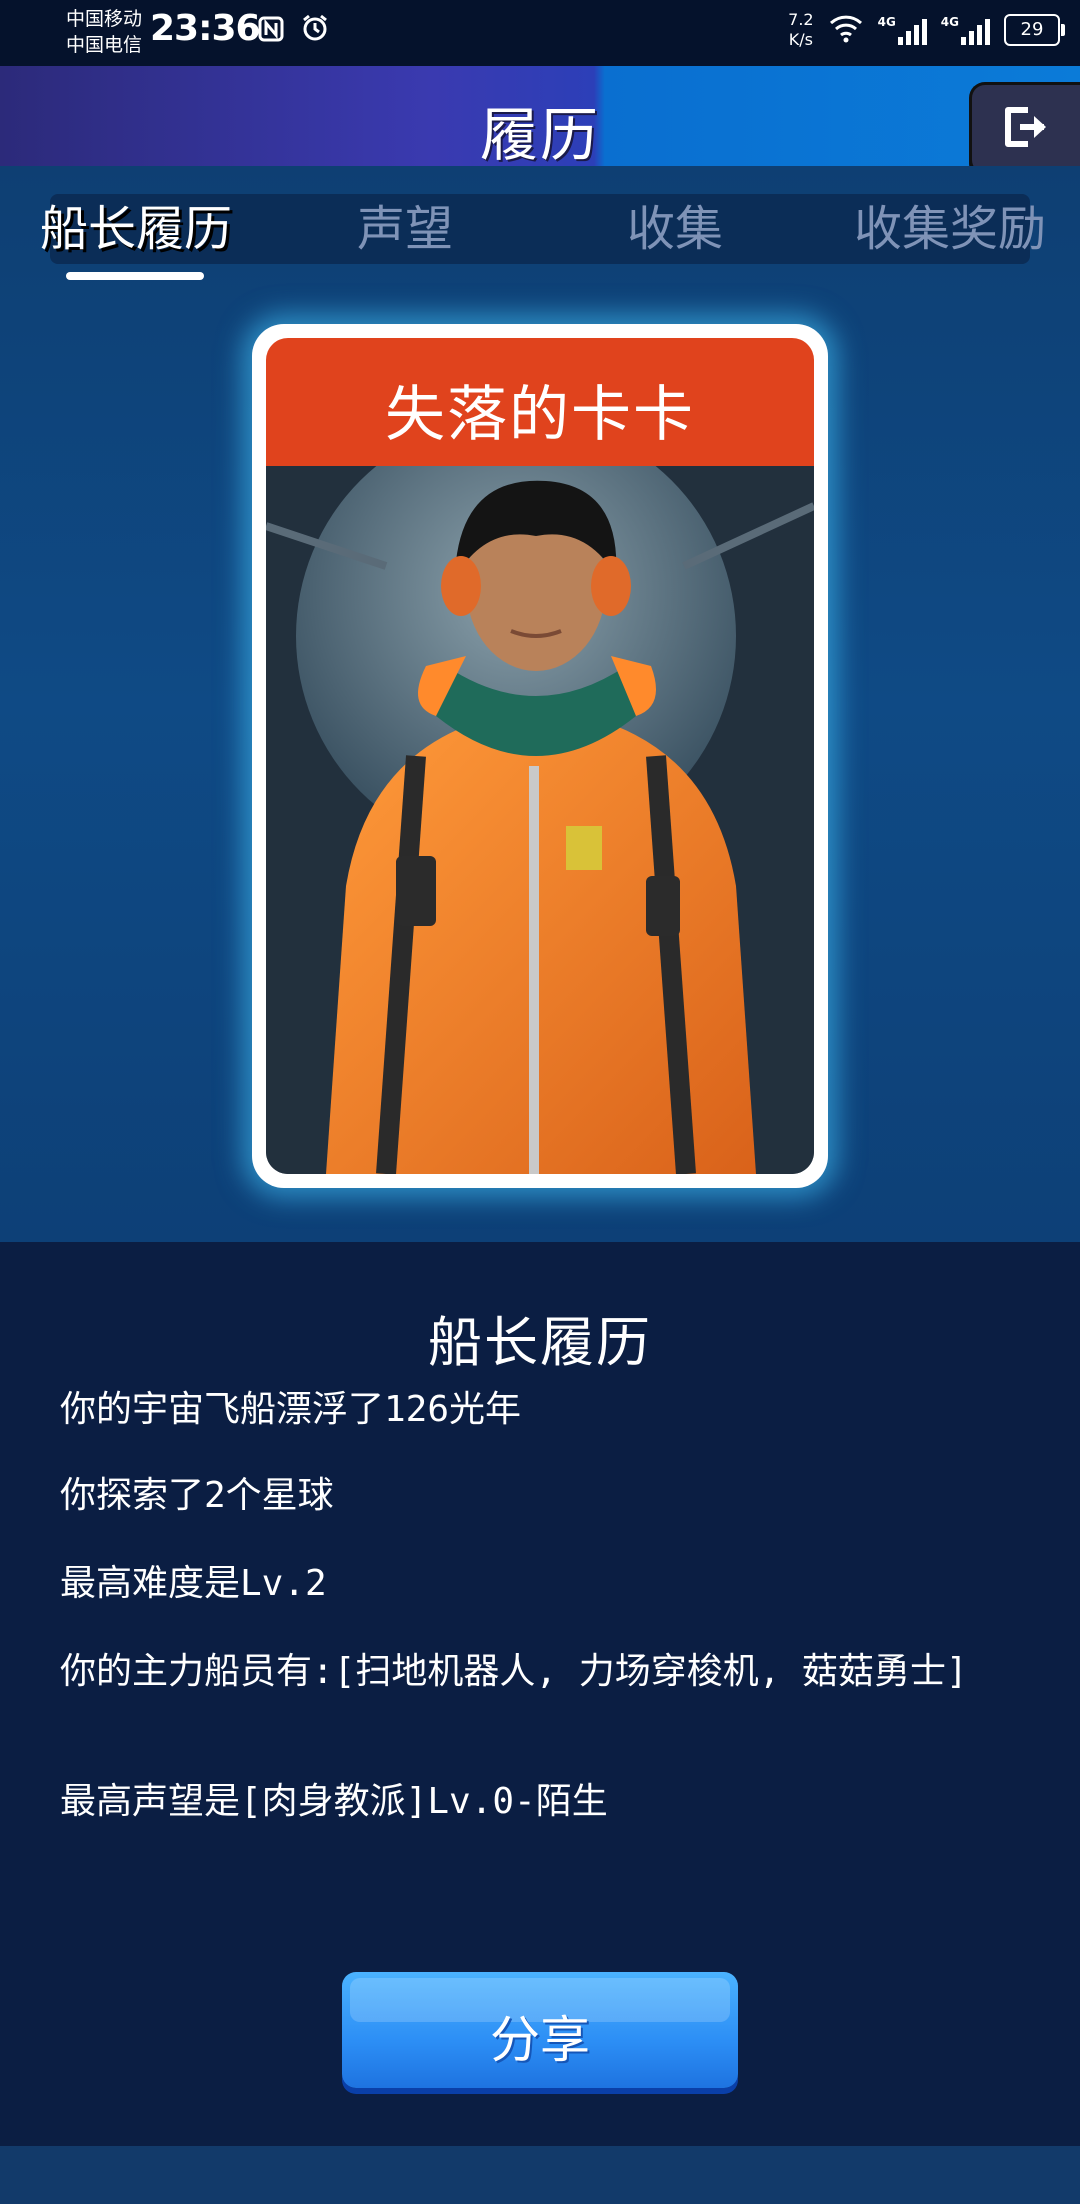 The width and height of the screenshot is (1080, 2204). Describe the element at coordinates (675, 229) in the screenshot. I see `tab-collection: 收集` at that location.